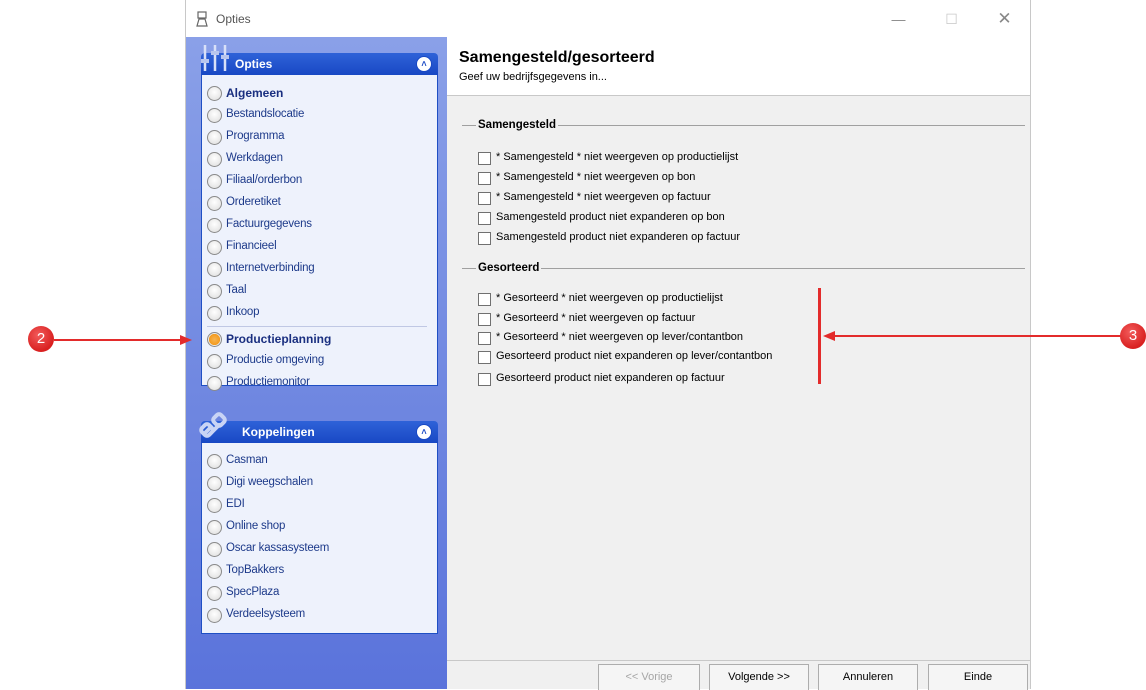 The height and width of the screenshot is (690, 1146). I want to click on sidebar-item-label: Internetverbinding, so click(270, 268).